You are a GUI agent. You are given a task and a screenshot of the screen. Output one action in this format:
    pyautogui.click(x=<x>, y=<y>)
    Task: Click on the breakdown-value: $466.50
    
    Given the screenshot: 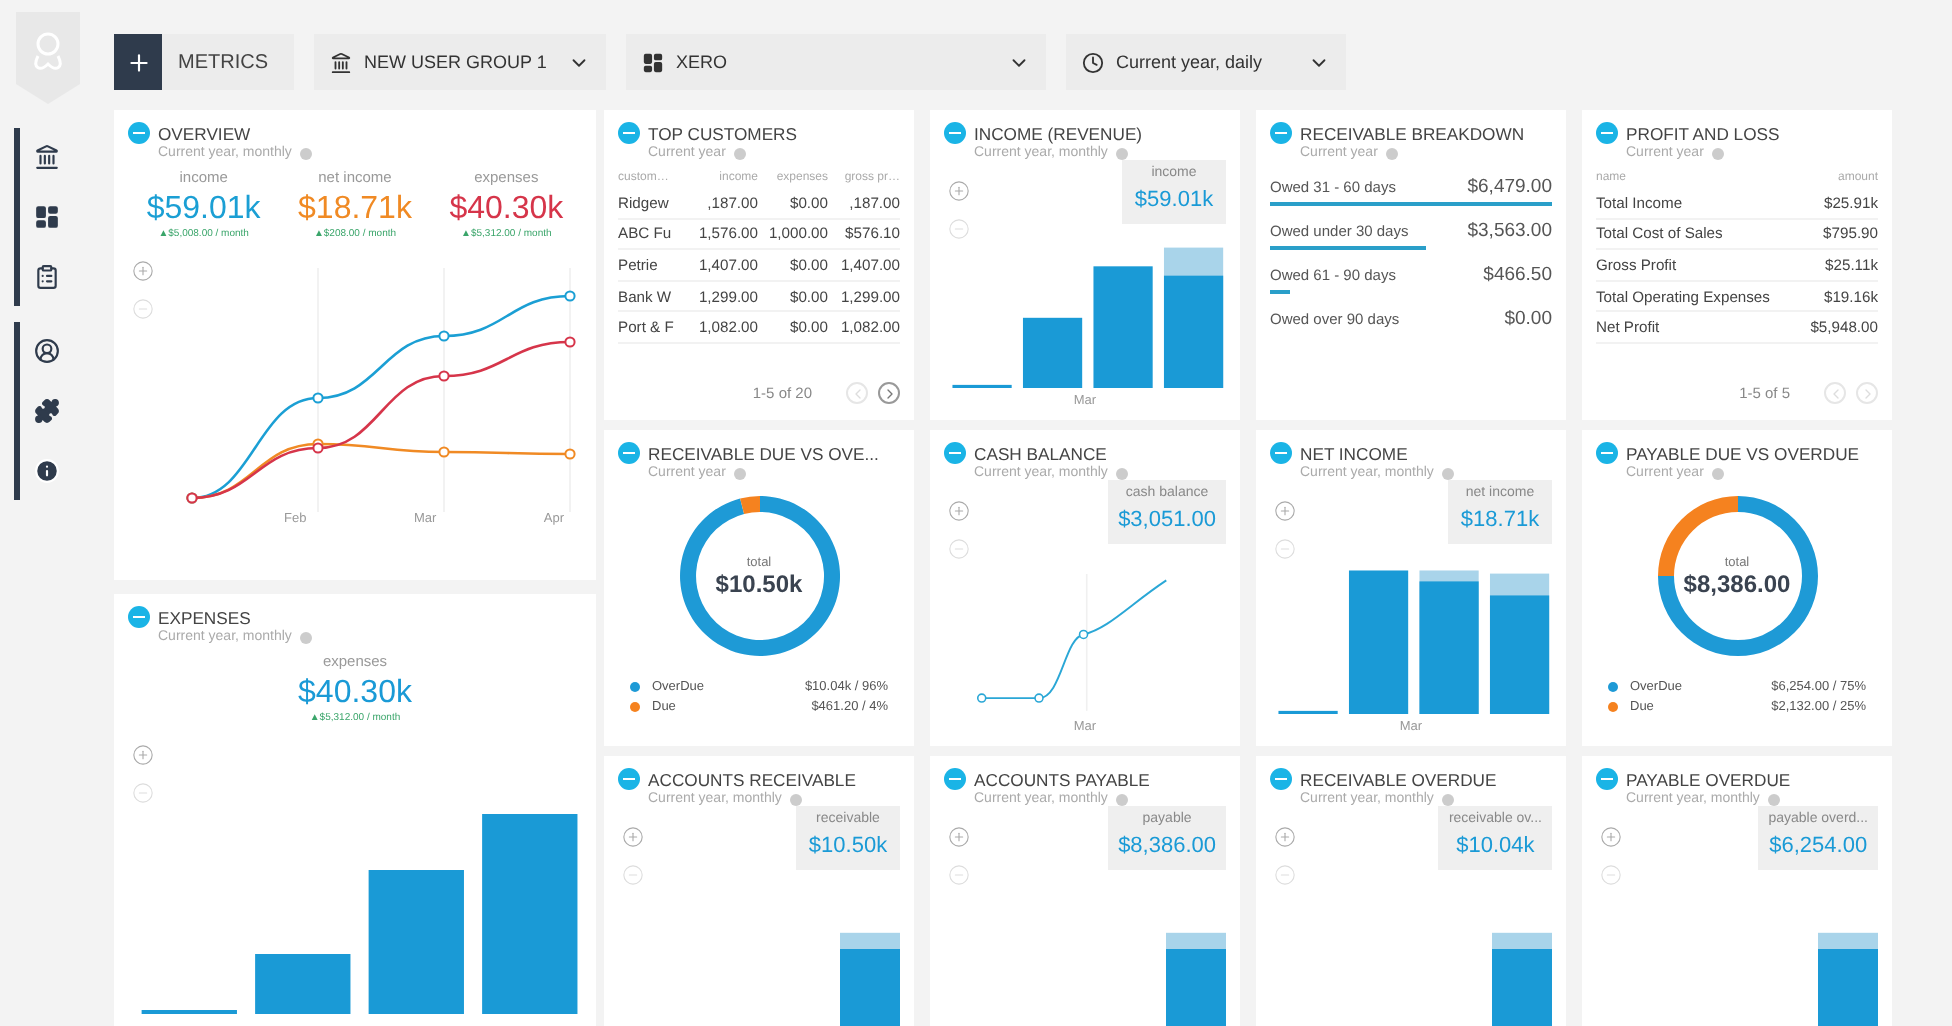 What is the action you would take?
    pyautogui.click(x=1517, y=275)
    